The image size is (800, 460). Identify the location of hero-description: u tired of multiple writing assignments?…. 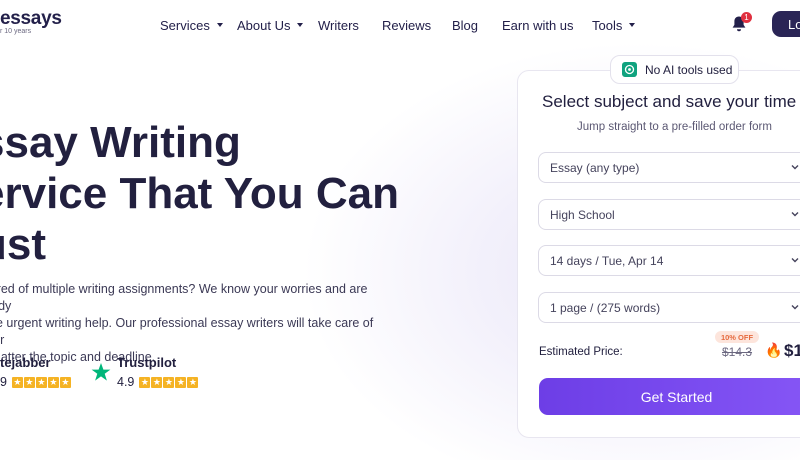
(200, 323).